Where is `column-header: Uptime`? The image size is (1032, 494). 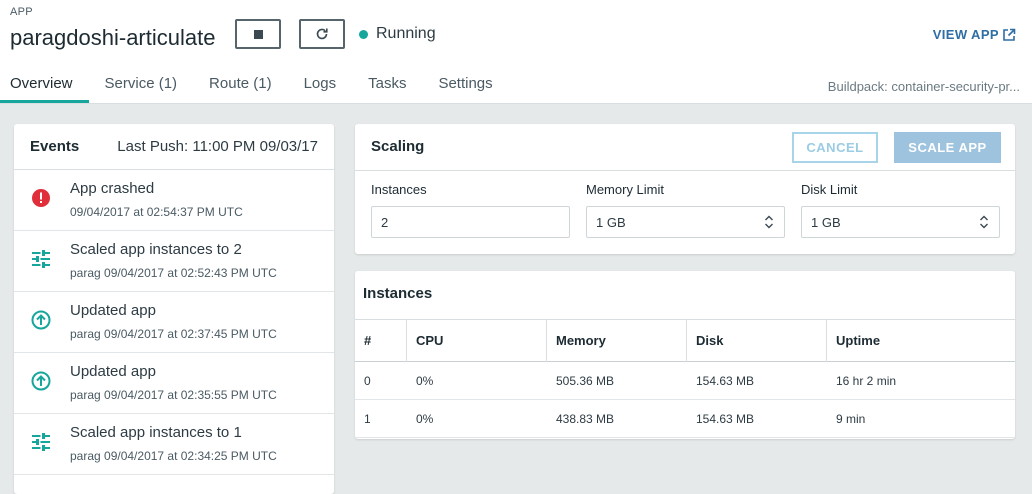
column-header: Uptime is located at coordinates (858, 340).